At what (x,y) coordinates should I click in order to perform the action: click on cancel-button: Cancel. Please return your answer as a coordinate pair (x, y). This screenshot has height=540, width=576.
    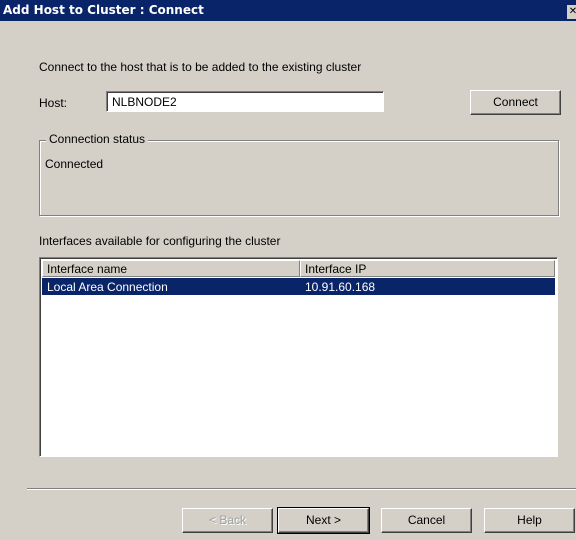
    Looking at the image, I should click on (426, 520).